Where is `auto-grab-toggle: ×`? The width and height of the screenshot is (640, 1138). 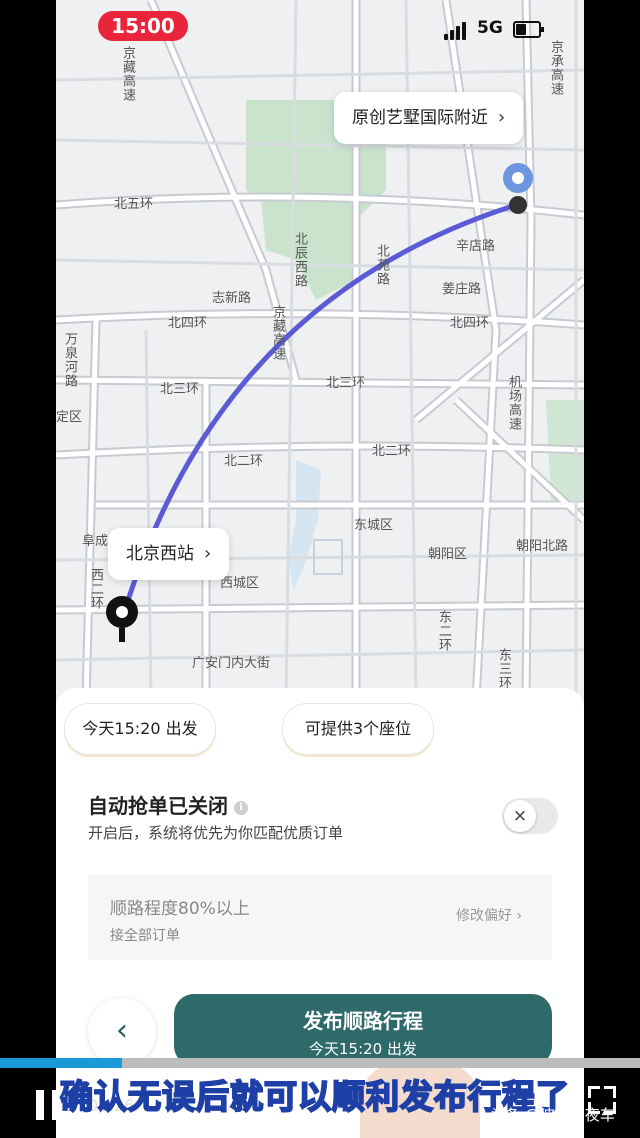 auto-grab-toggle: × is located at coordinates (530, 816).